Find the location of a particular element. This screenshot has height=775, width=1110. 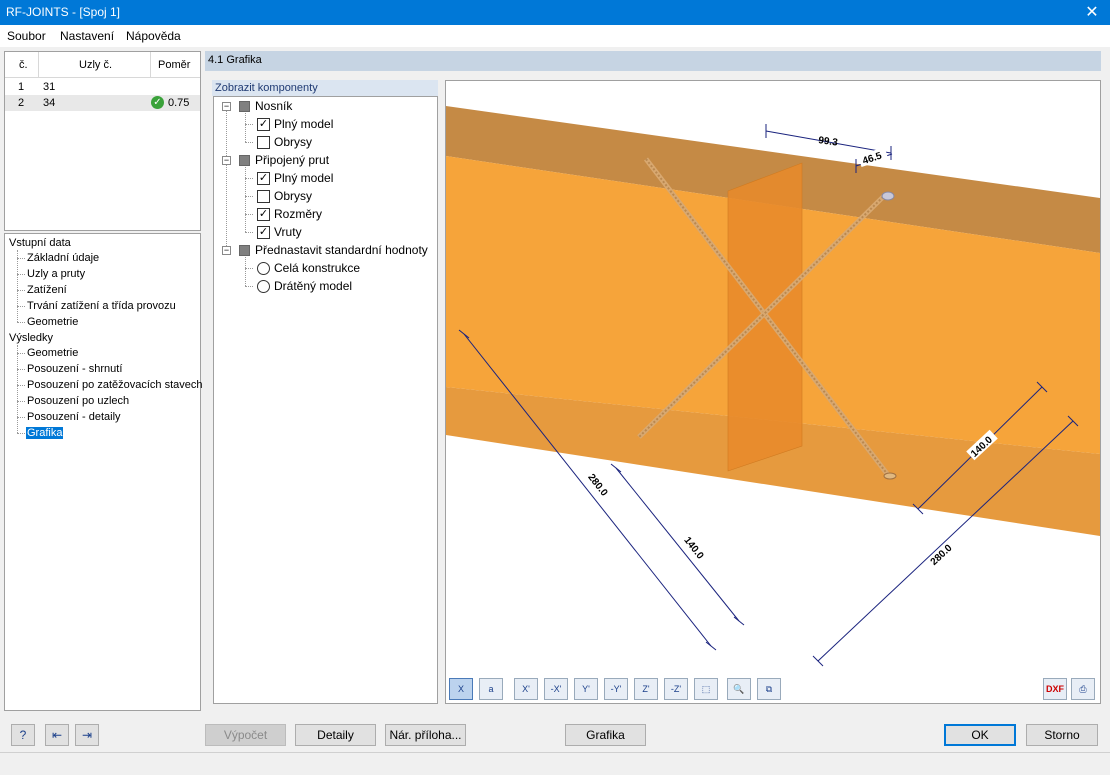

view-zprime-icon: Z' is located at coordinates (646, 689).